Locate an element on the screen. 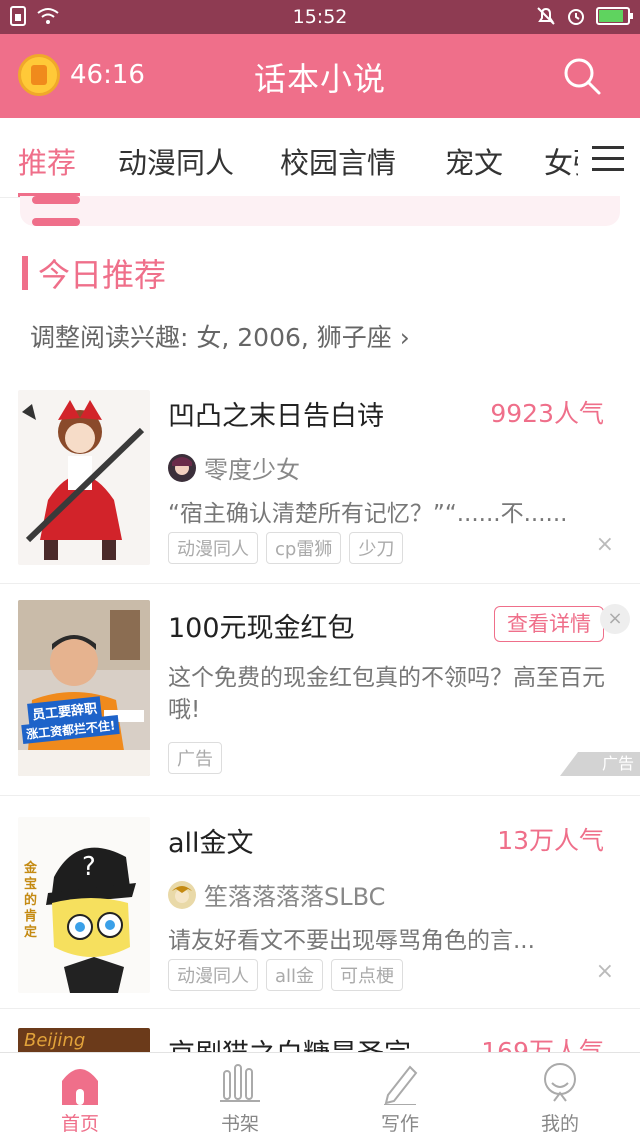  book-title: 京剧猫之白糖是圣宗 is located at coordinates (289, 1042).